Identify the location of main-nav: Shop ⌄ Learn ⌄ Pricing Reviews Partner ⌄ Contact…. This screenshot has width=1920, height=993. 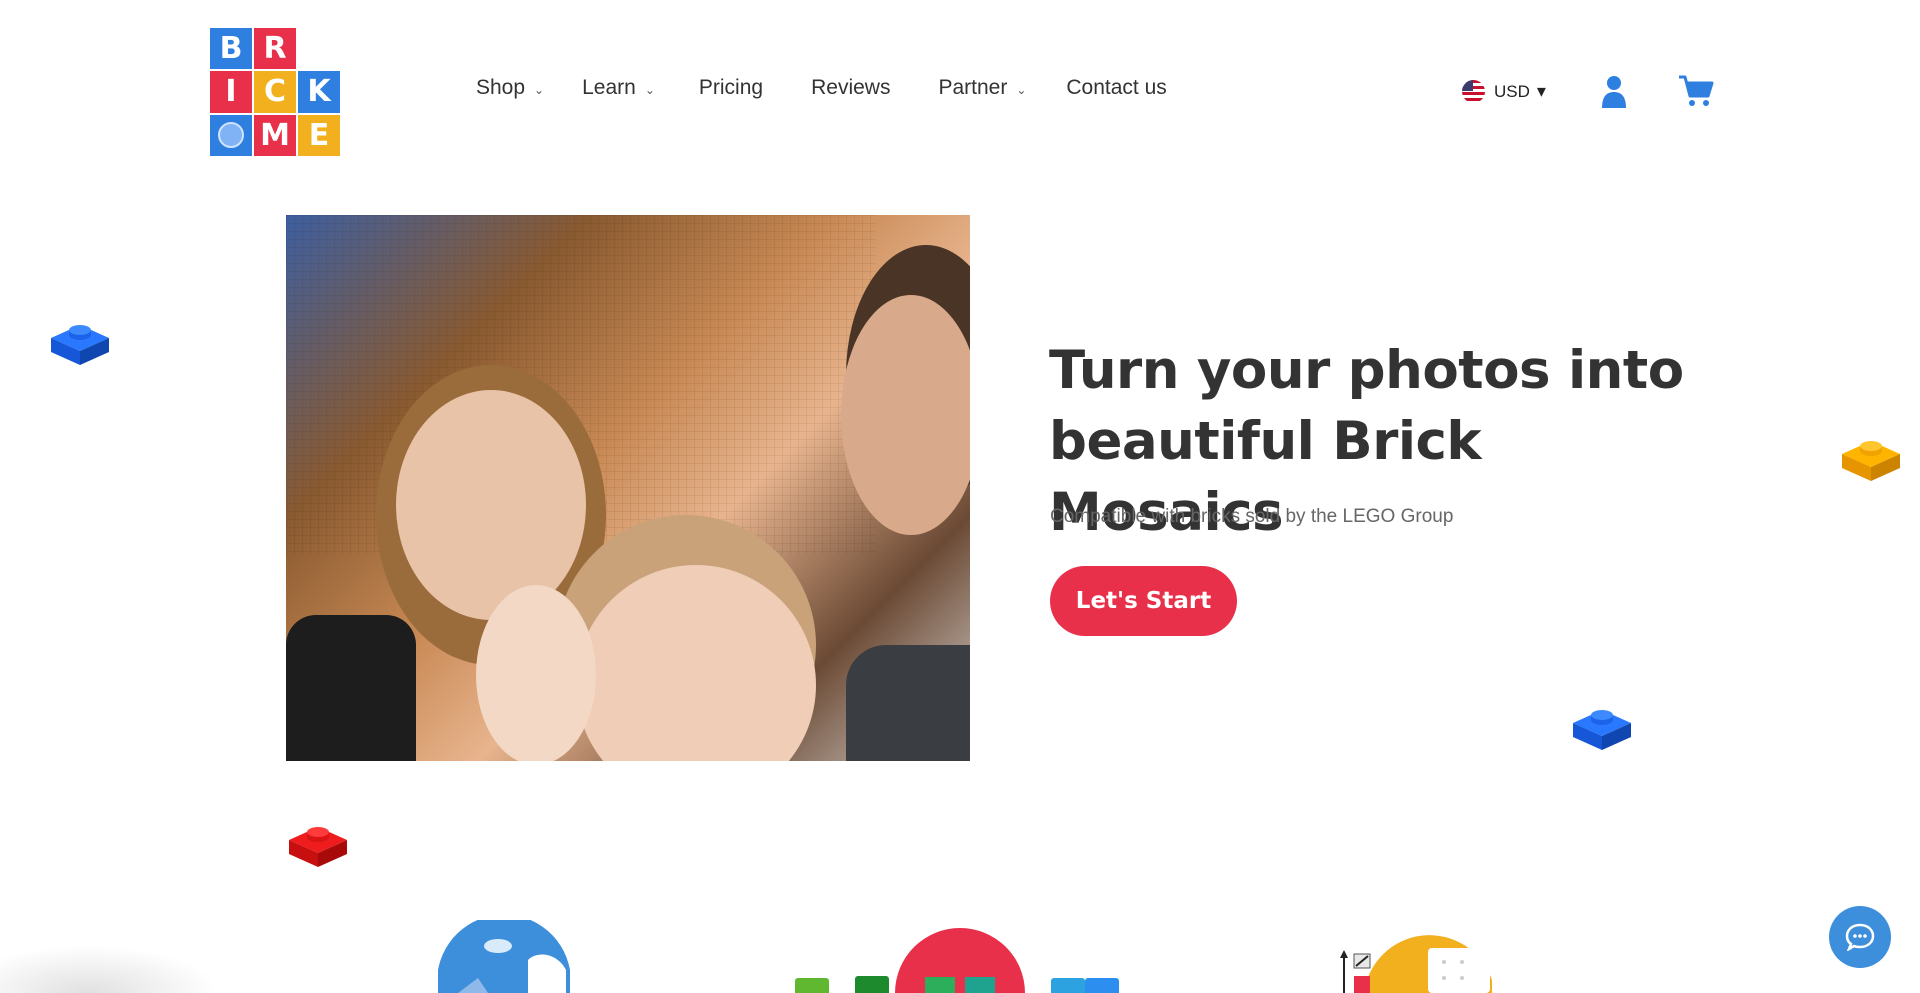
(821, 88).